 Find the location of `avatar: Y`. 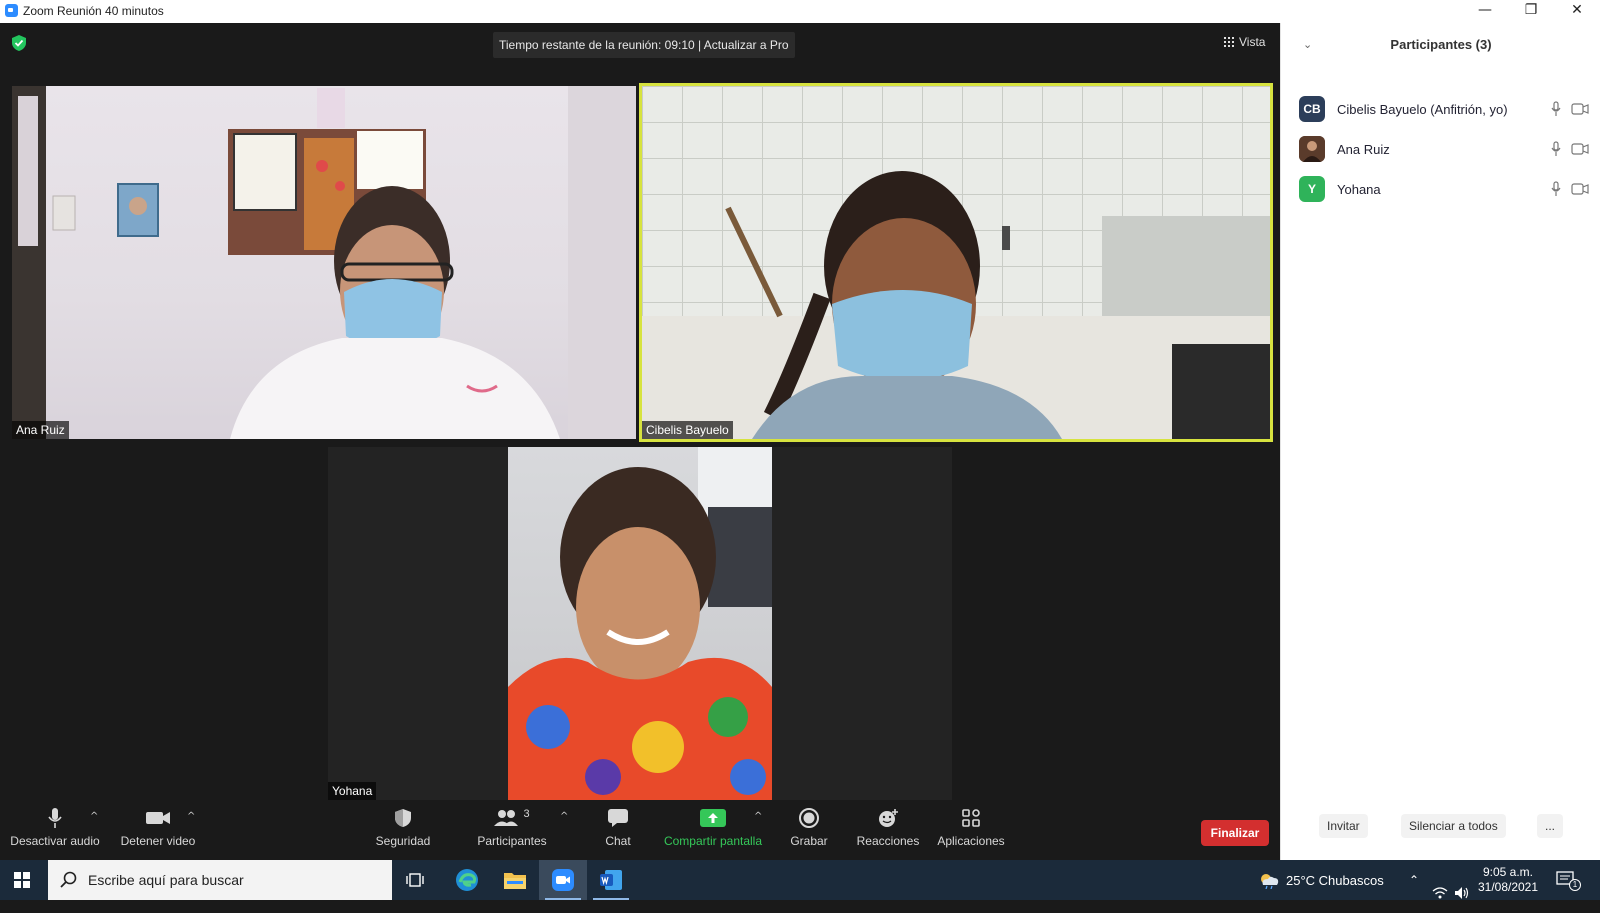

avatar: Y is located at coordinates (1312, 189).